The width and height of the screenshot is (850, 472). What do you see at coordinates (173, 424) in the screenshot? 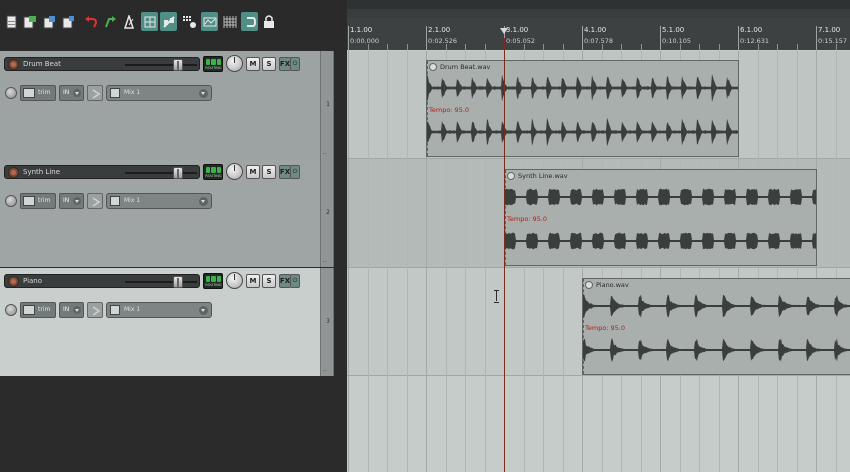
I see `tcp-empty-area` at bounding box center [173, 424].